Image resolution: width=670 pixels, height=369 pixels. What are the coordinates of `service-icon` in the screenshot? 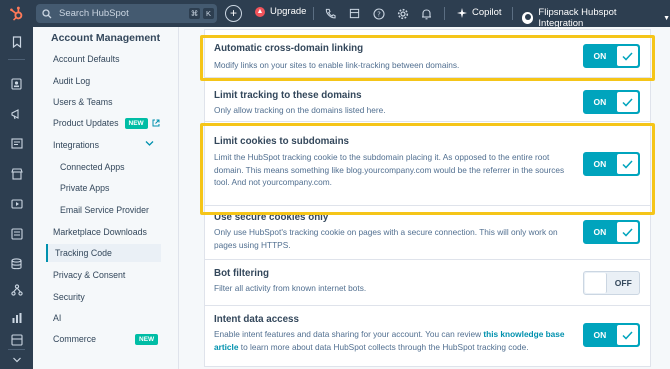 It's located at (16, 233).